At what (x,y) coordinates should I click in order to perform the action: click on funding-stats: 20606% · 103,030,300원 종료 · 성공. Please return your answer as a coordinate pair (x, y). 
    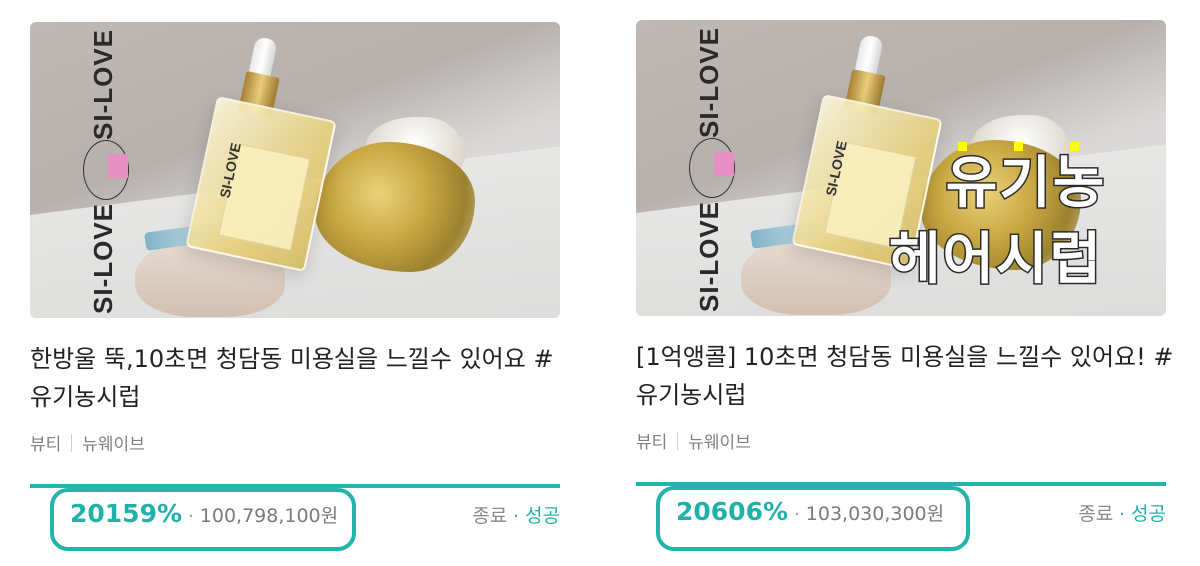
    Looking at the image, I should click on (901, 518).